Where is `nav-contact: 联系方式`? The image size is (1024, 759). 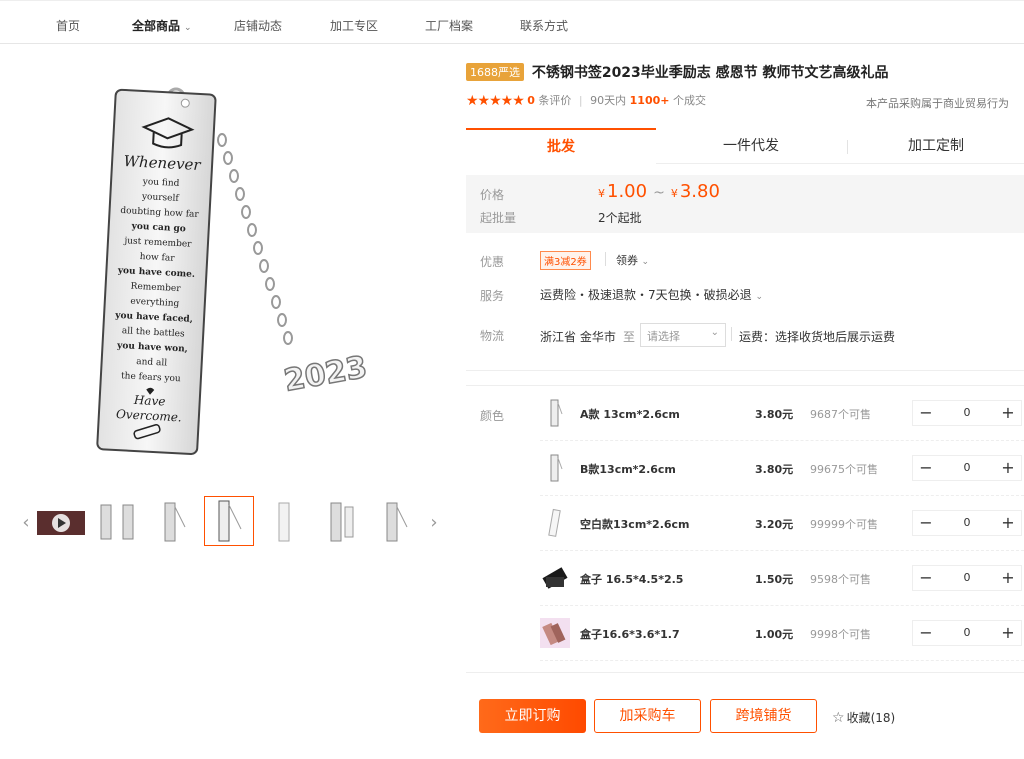 nav-contact: 联系方式 is located at coordinates (544, 25).